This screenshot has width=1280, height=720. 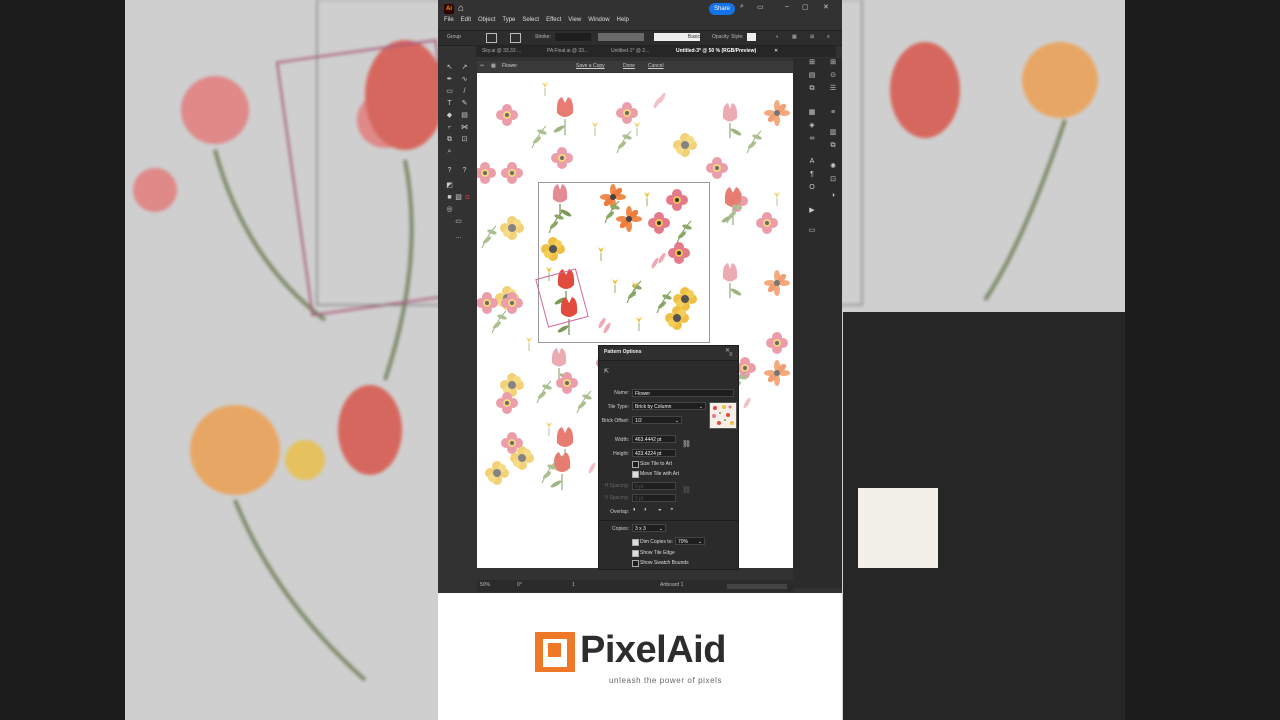 I want to click on menu-edit: Edit, so click(x=466, y=20).